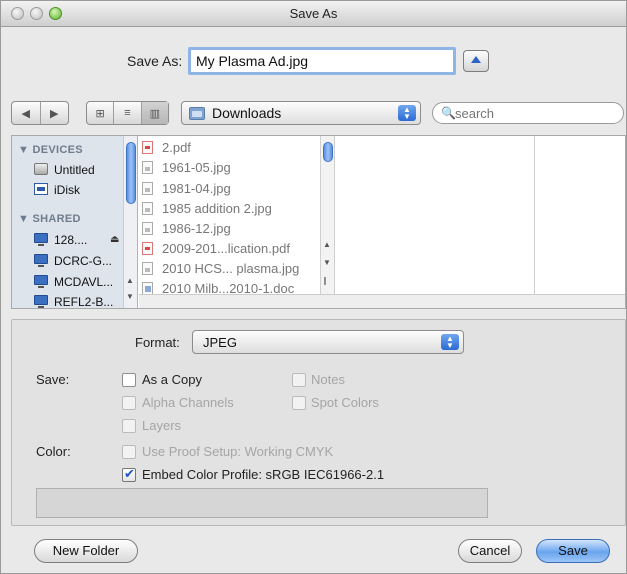 This screenshot has height=574, width=627. What do you see at coordinates (50, 150) in the screenshot?
I see `devices-header: ▼ DEVICES` at bounding box center [50, 150].